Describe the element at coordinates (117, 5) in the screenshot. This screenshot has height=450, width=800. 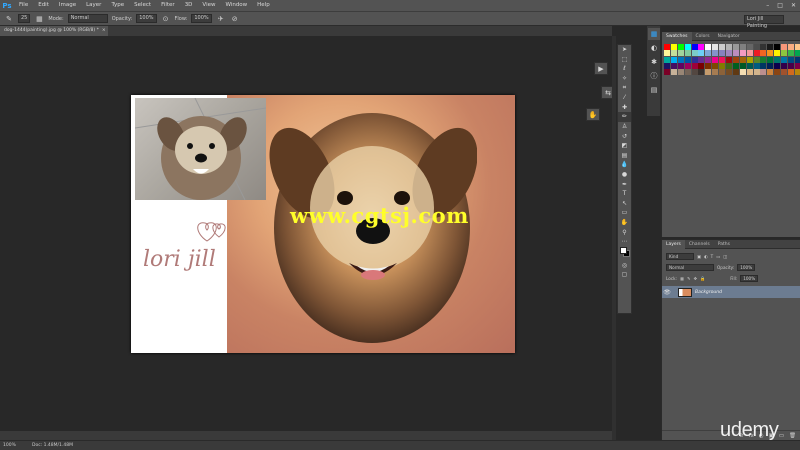
I see `menu-type: Type` at that location.